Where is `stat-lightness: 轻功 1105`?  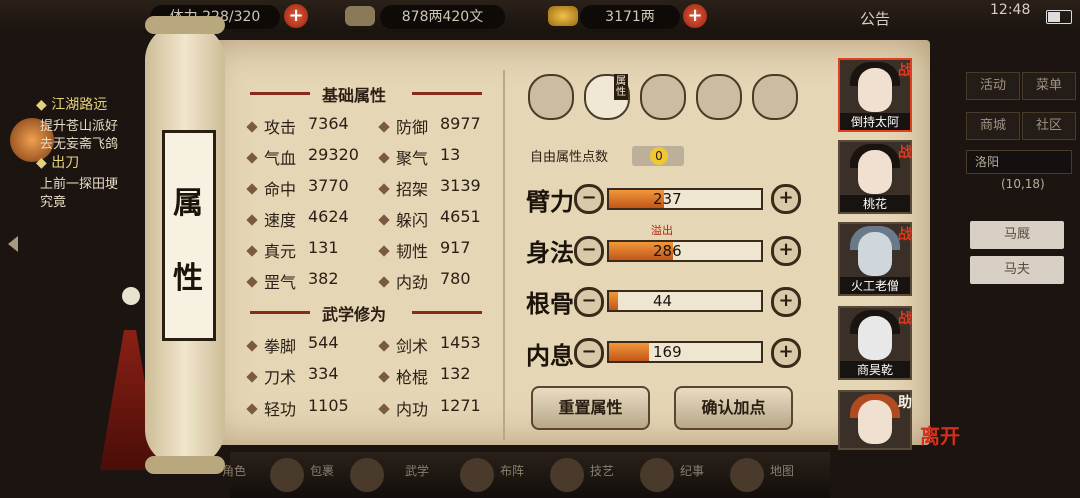
stat-lightness: 轻功 1105 is located at coordinates (297, 408).